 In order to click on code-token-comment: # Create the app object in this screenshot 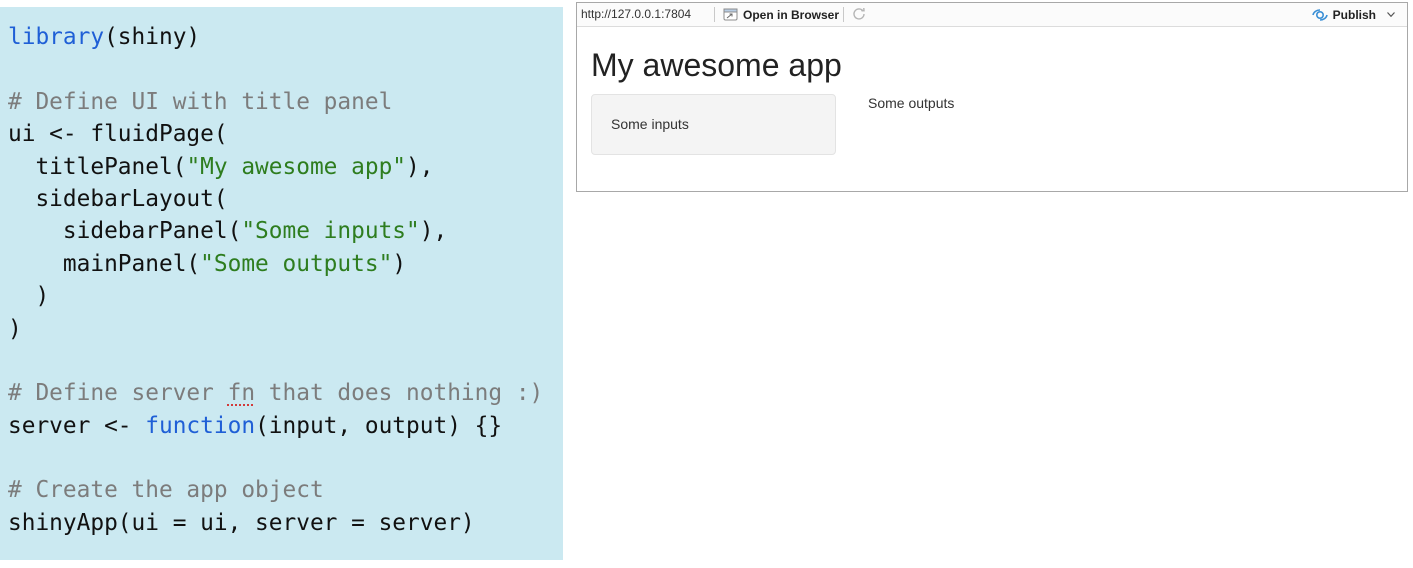, I will do `click(166, 490)`.